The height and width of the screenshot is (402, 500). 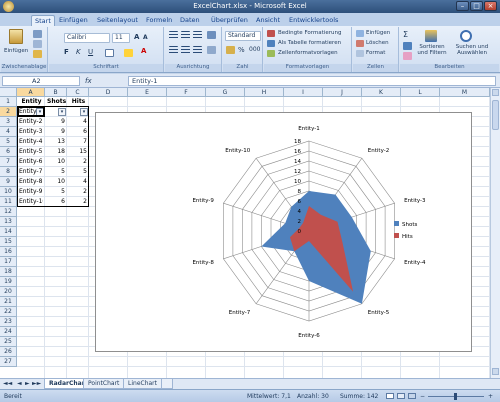 What do you see at coordinates (108, 92) in the screenshot?
I see `column-header-d: D` at bounding box center [108, 92].